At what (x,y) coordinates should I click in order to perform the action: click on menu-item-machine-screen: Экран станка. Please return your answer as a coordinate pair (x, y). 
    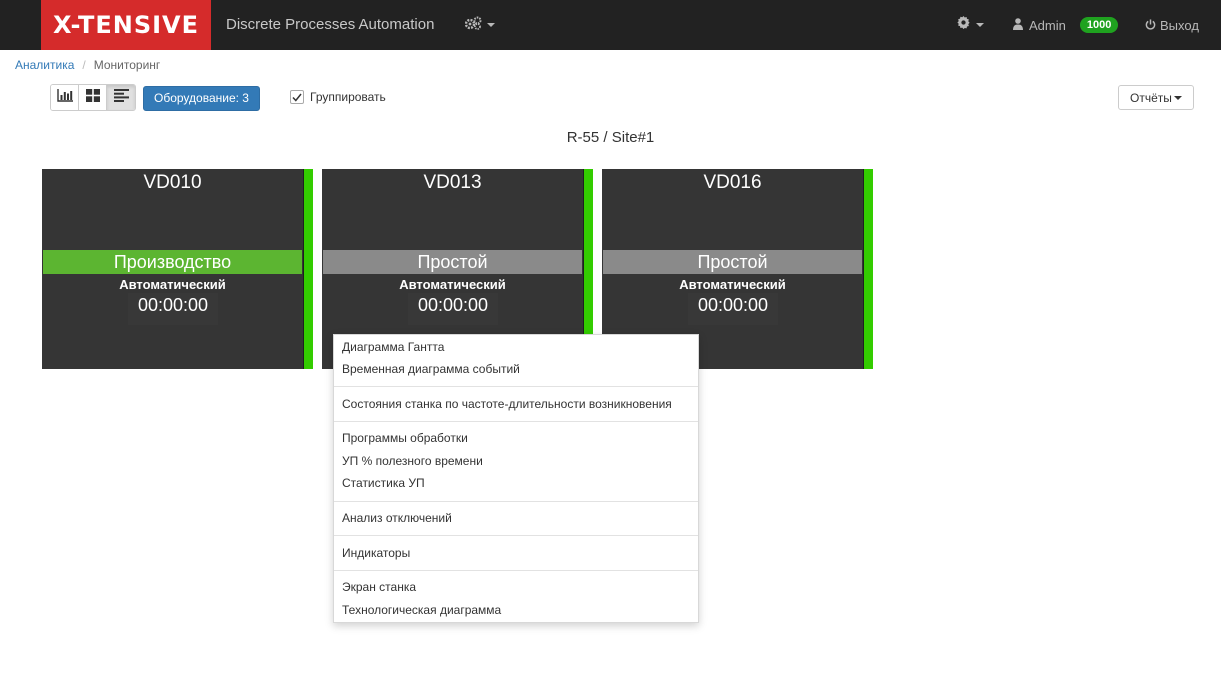
    Looking at the image, I should click on (516, 587).